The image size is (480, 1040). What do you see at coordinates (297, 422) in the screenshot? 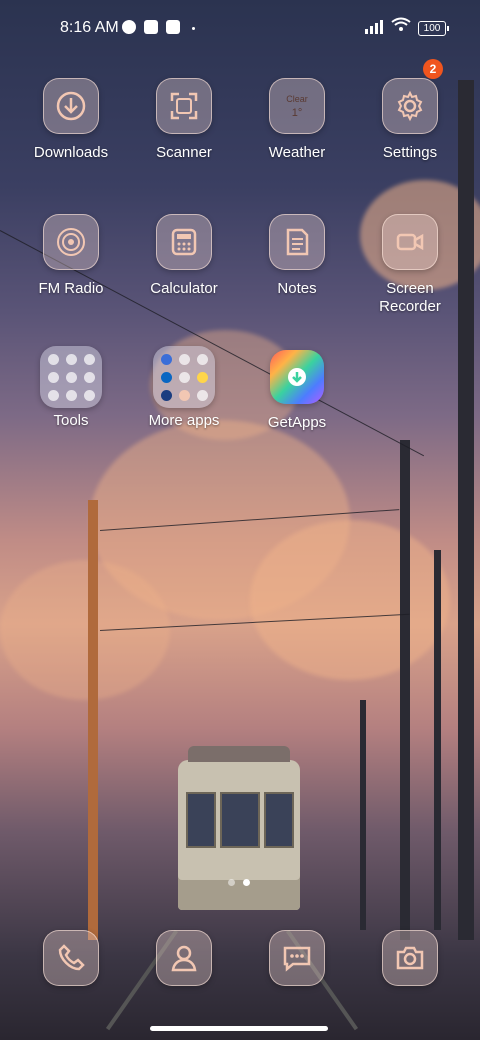
I see `app-label: GetApps` at bounding box center [297, 422].